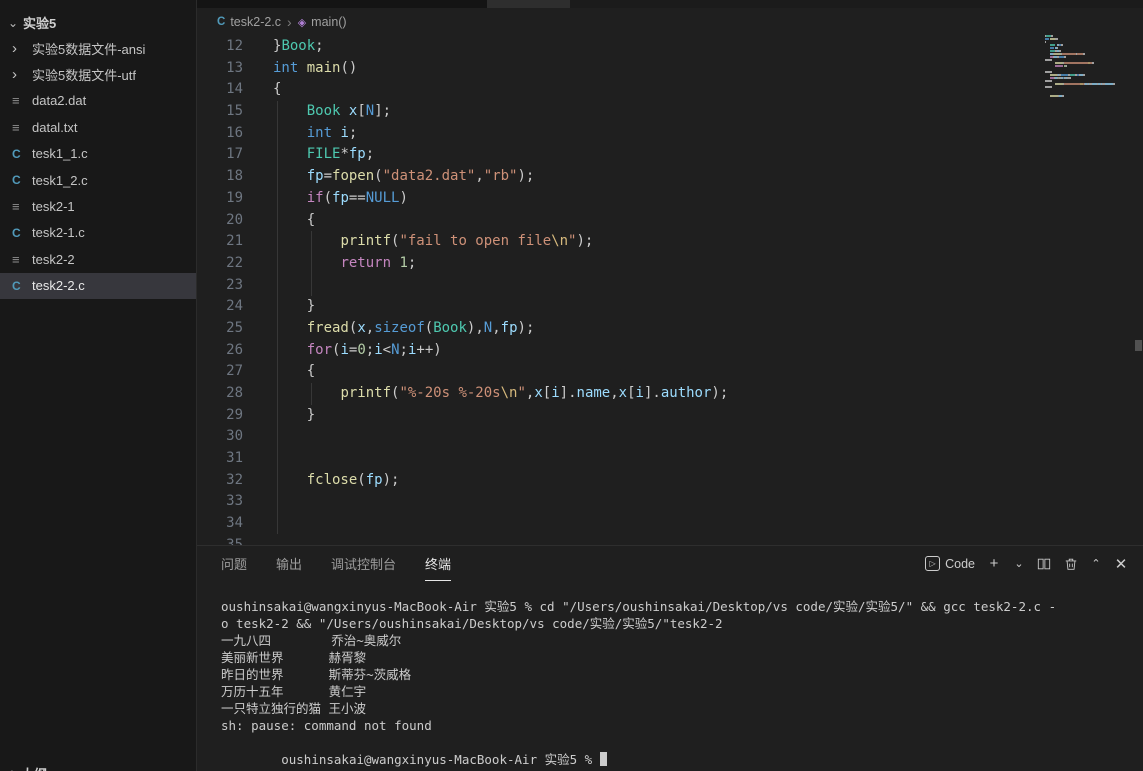 The image size is (1143, 771). What do you see at coordinates (856, 4) in the screenshot?
I see `tab-bar-empty` at bounding box center [856, 4].